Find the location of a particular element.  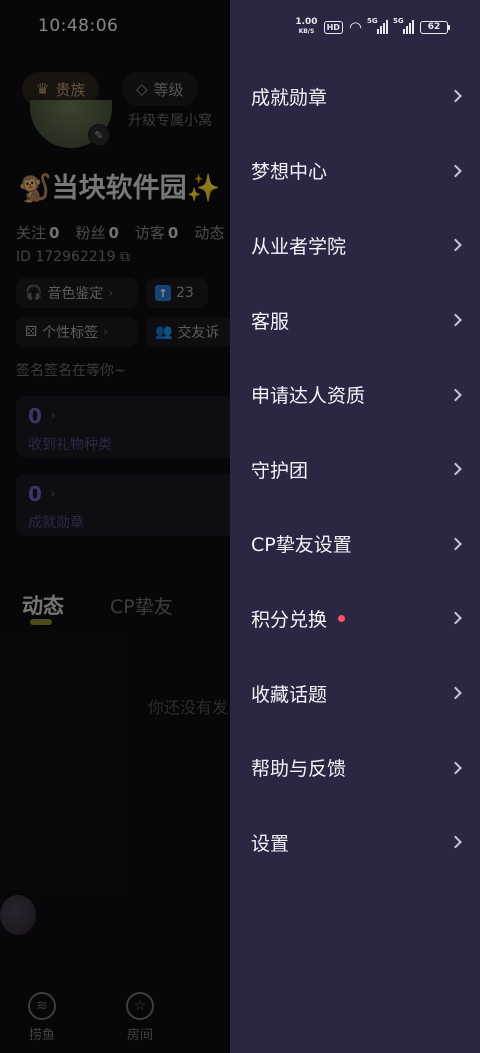

rank-chip: ↑ 23 is located at coordinates (177, 293).